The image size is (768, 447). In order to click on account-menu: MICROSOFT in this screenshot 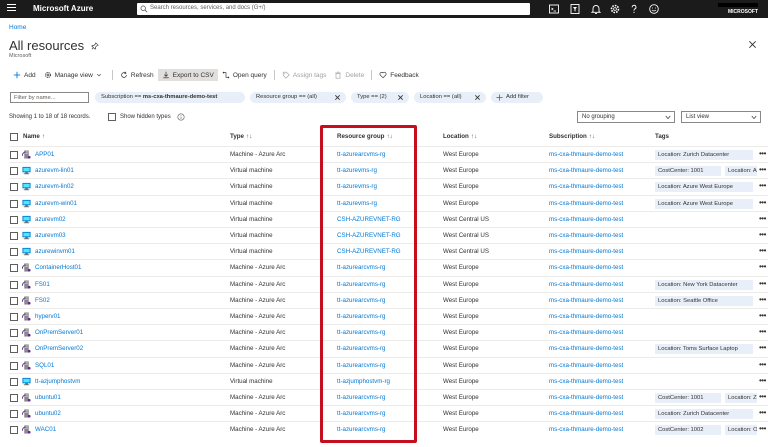, I will do `click(734, 9)`.